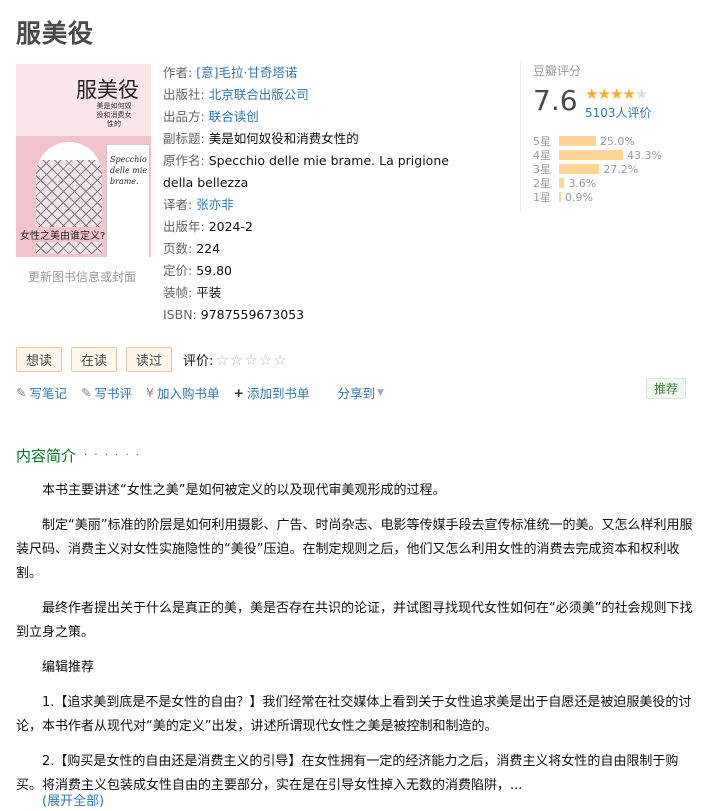 Image resolution: width=705 pixels, height=811 pixels. I want to click on info-translator: 译者: 张亦非, so click(323, 205).